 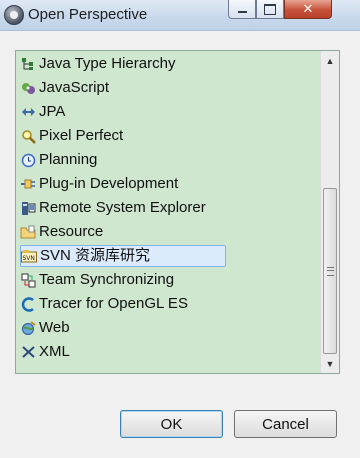 What do you see at coordinates (28, 232) in the screenshot?
I see `folder-icon` at bounding box center [28, 232].